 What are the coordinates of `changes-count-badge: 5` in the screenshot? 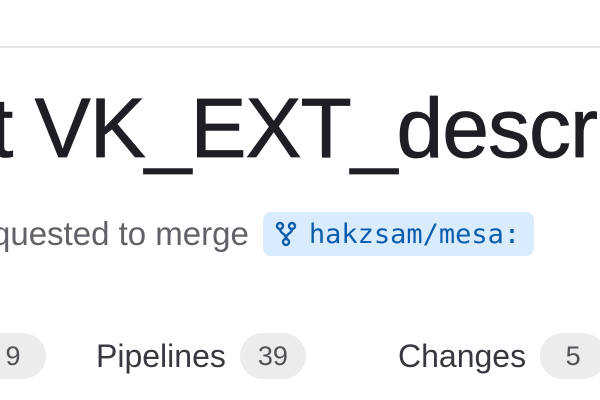 It's located at (570, 356).